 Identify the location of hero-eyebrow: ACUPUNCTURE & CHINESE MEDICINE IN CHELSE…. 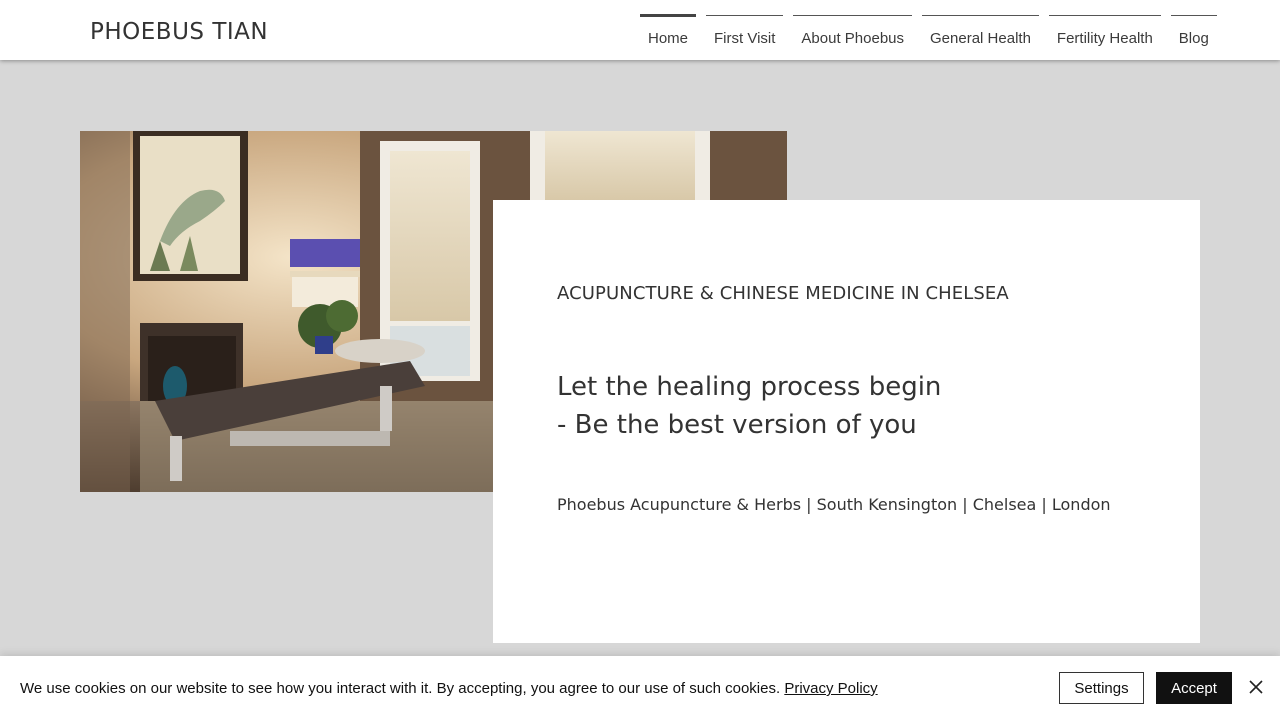
(783, 293).